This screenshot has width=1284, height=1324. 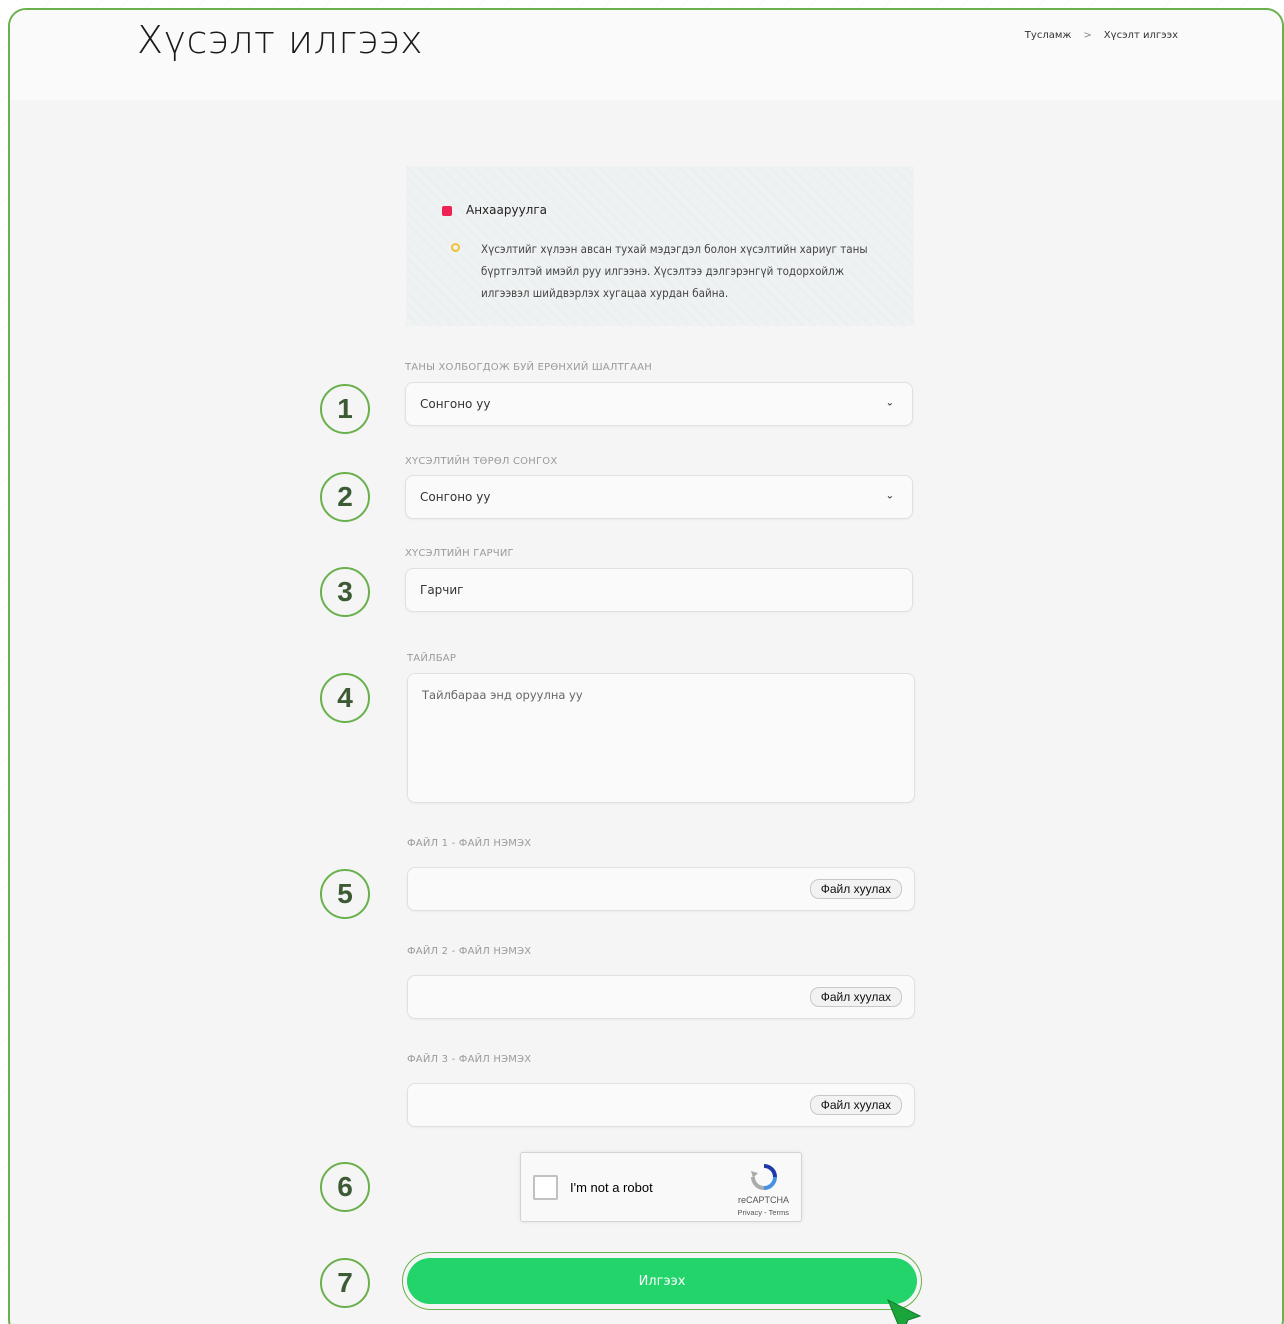 I want to click on type-select: Сонгоно уу ⌄, so click(x=659, y=497).